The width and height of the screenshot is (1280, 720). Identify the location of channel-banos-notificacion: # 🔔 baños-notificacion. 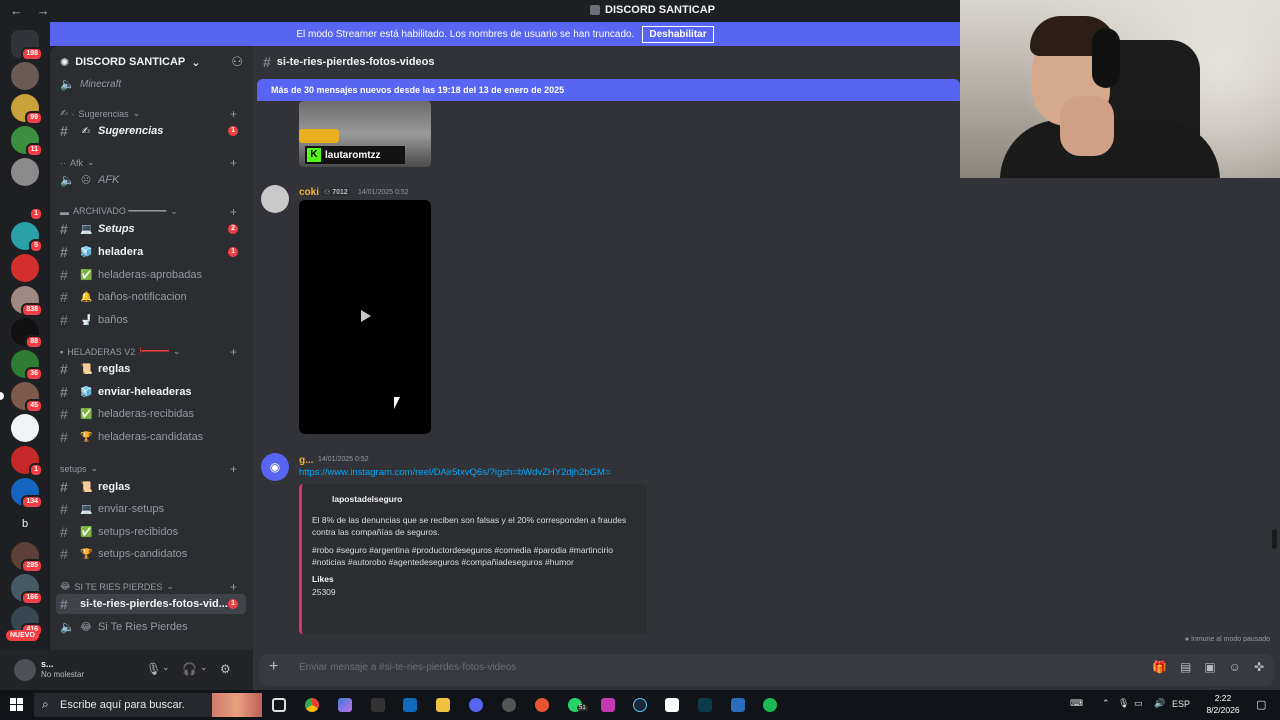
(151, 297).